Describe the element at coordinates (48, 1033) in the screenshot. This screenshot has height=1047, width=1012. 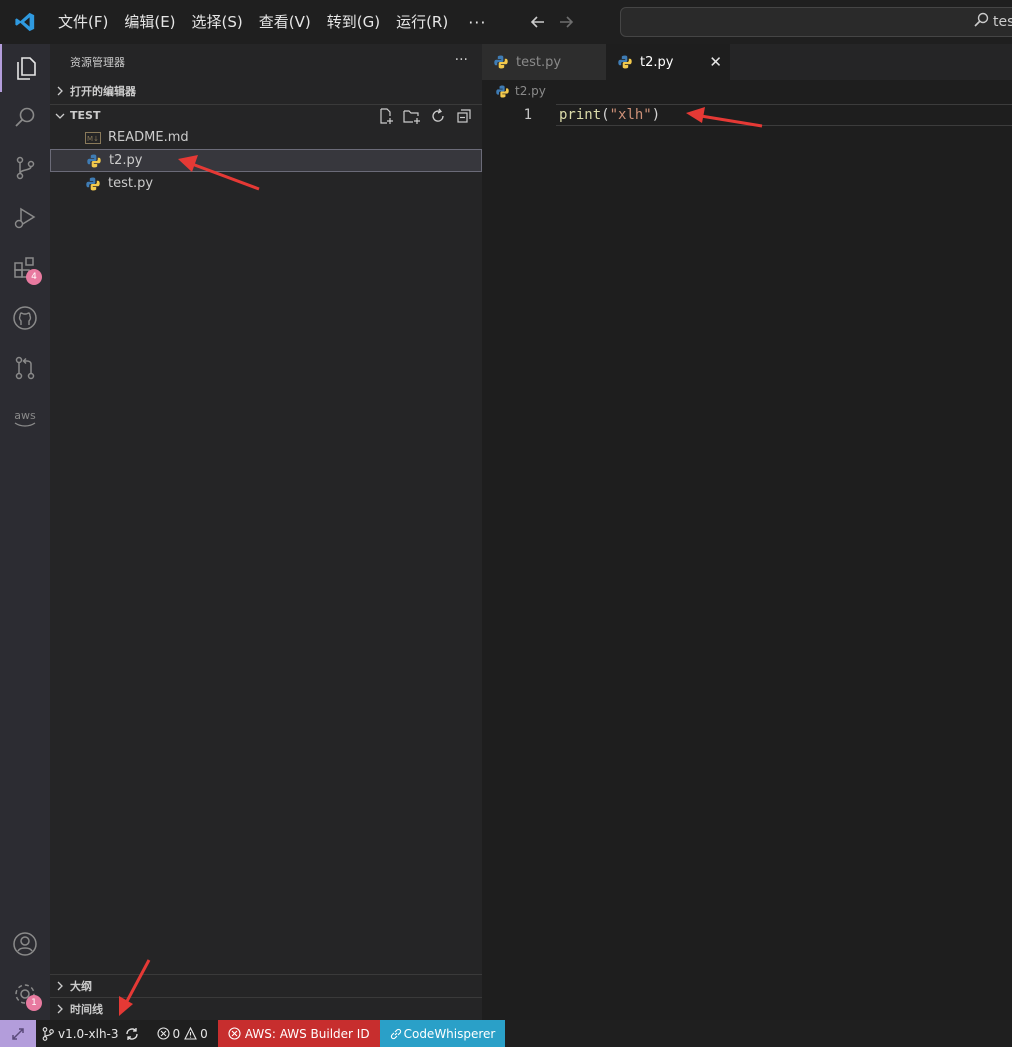
I see `branch-icon` at that location.